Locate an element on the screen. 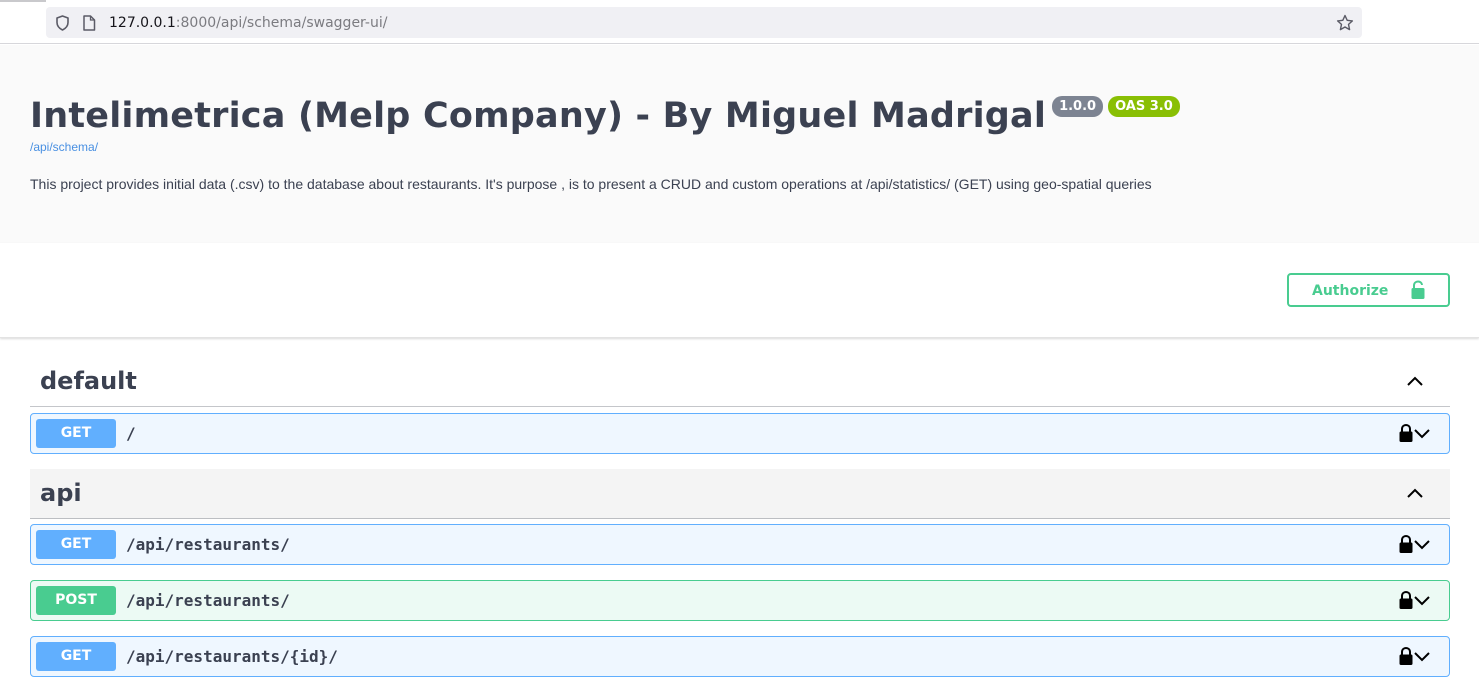  tag-title: api is located at coordinates (61, 493).